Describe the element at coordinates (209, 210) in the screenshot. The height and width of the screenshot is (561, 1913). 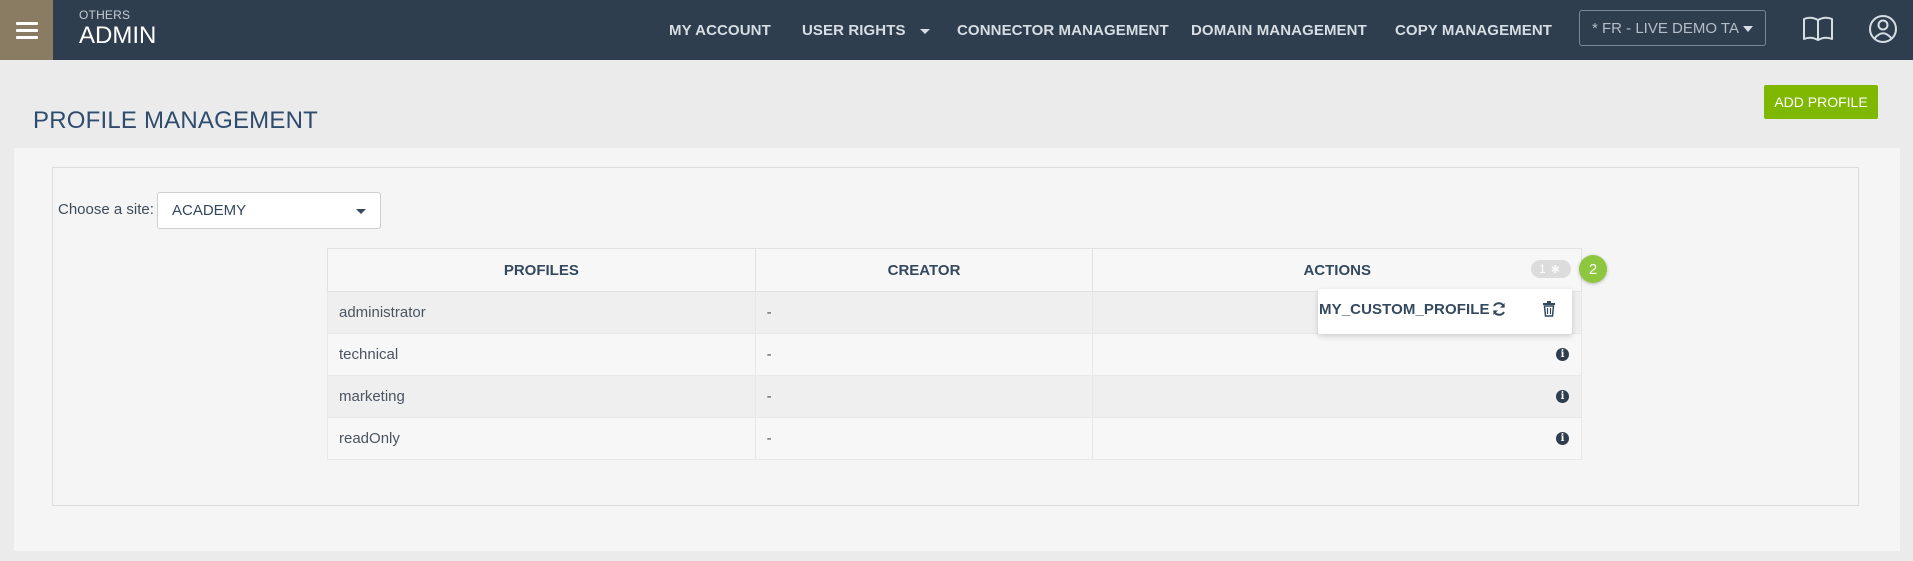
I see `site-dropdown-value: ACADEMY` at that location.